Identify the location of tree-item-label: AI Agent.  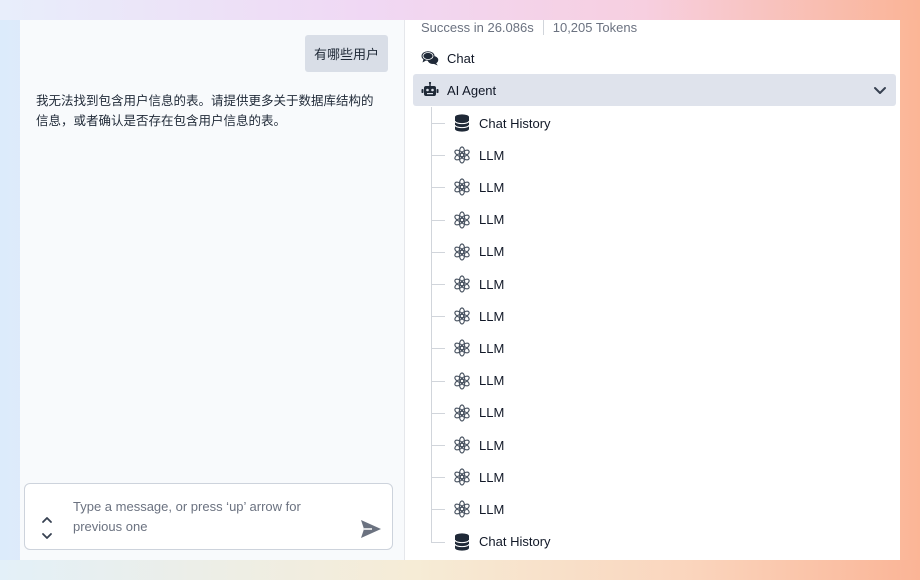
(472, 90).